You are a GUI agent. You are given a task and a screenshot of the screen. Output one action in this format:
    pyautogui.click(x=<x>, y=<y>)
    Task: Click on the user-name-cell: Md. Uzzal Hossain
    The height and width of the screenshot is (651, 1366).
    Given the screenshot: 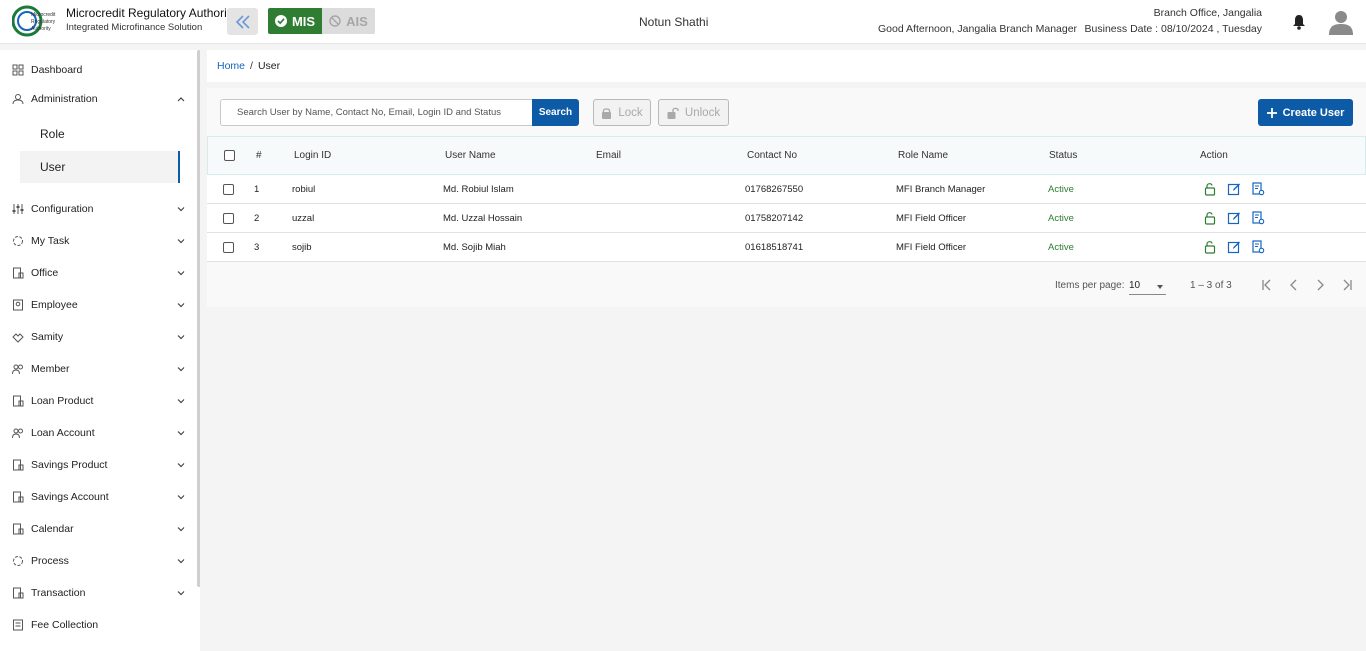 What is the action you would take?
    pyautogui.click(x=483, y=218)
    